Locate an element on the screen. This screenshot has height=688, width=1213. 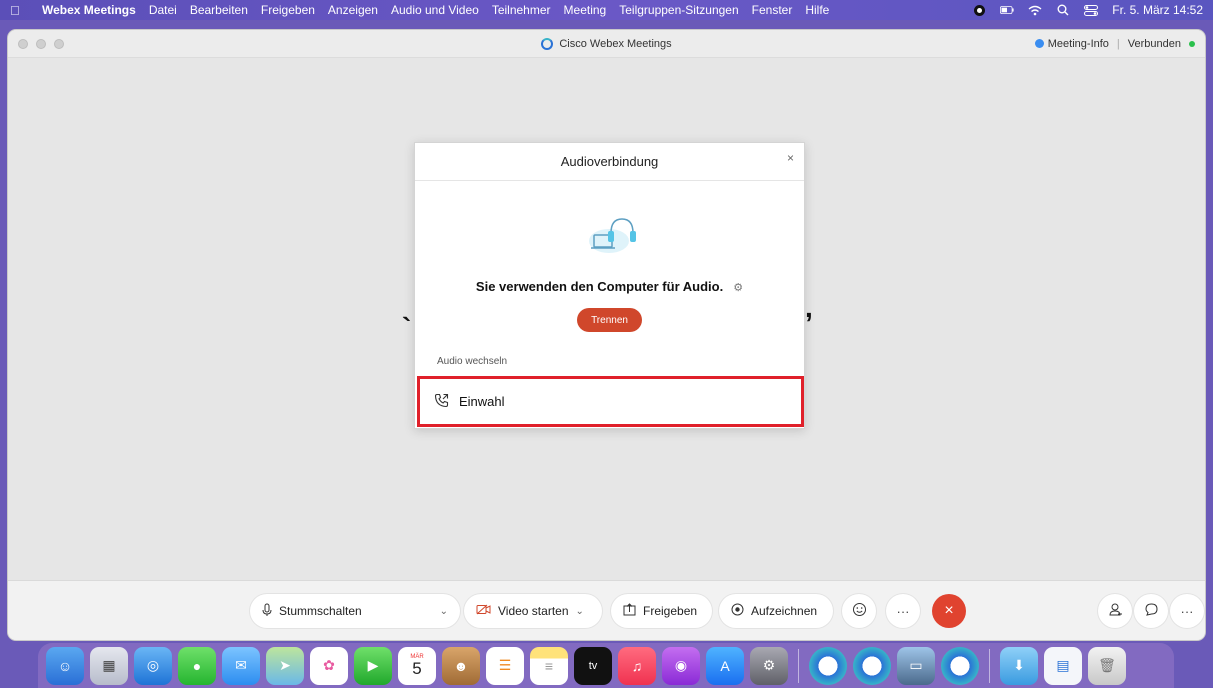
menu-item-meeting: Meeting is located at coordinates (585, 10).